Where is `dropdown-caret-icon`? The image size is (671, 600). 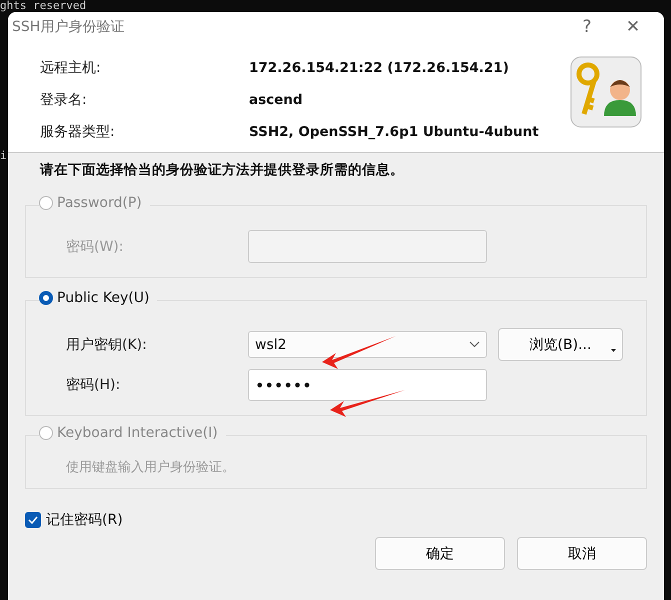
dropdown-caret-icon is located at coordinates (613, 350).